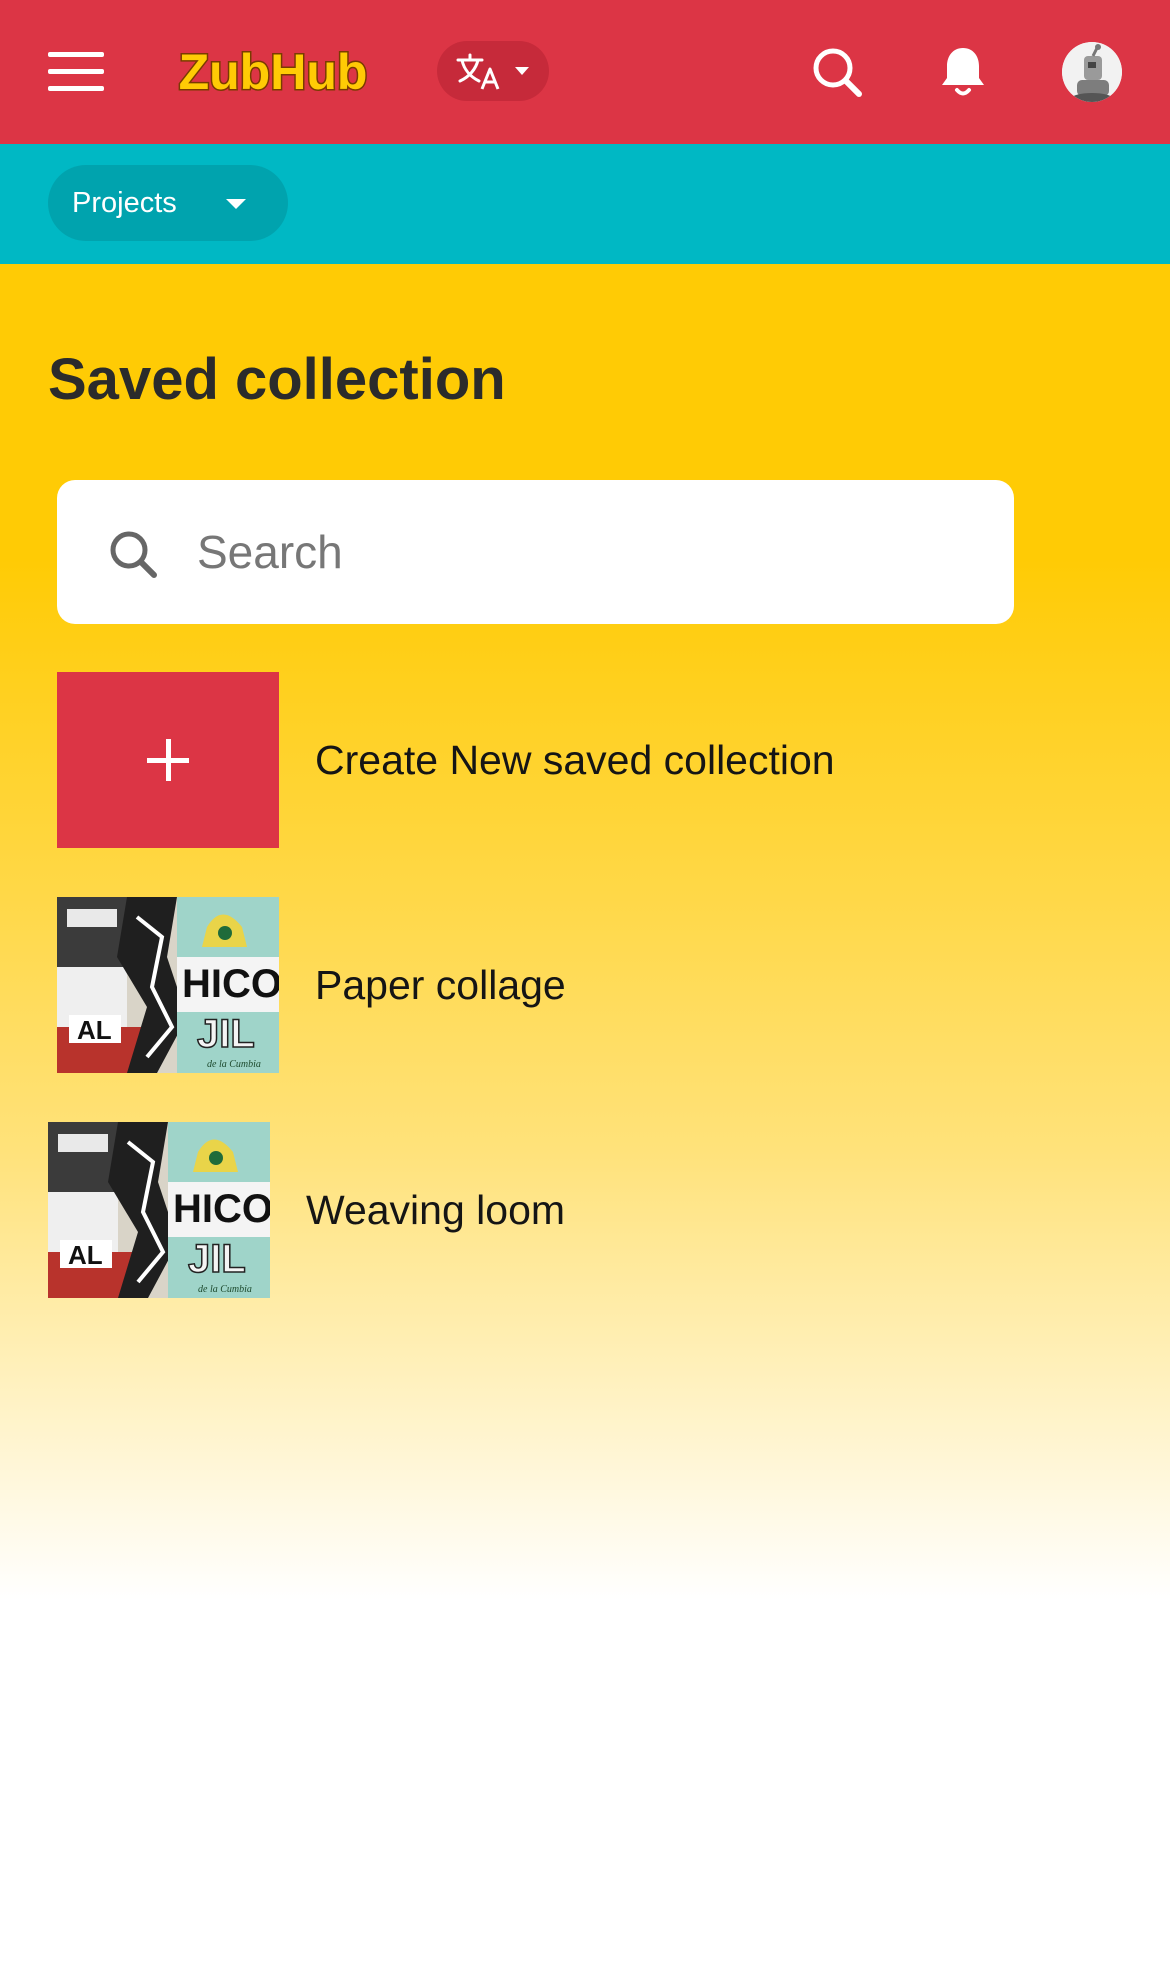 The height and width of the screenshot is (1977, 1170). Describe the element at coordinates (585, 72) in the screenshot. I see `top-app-bar: ZubHub` at that location.